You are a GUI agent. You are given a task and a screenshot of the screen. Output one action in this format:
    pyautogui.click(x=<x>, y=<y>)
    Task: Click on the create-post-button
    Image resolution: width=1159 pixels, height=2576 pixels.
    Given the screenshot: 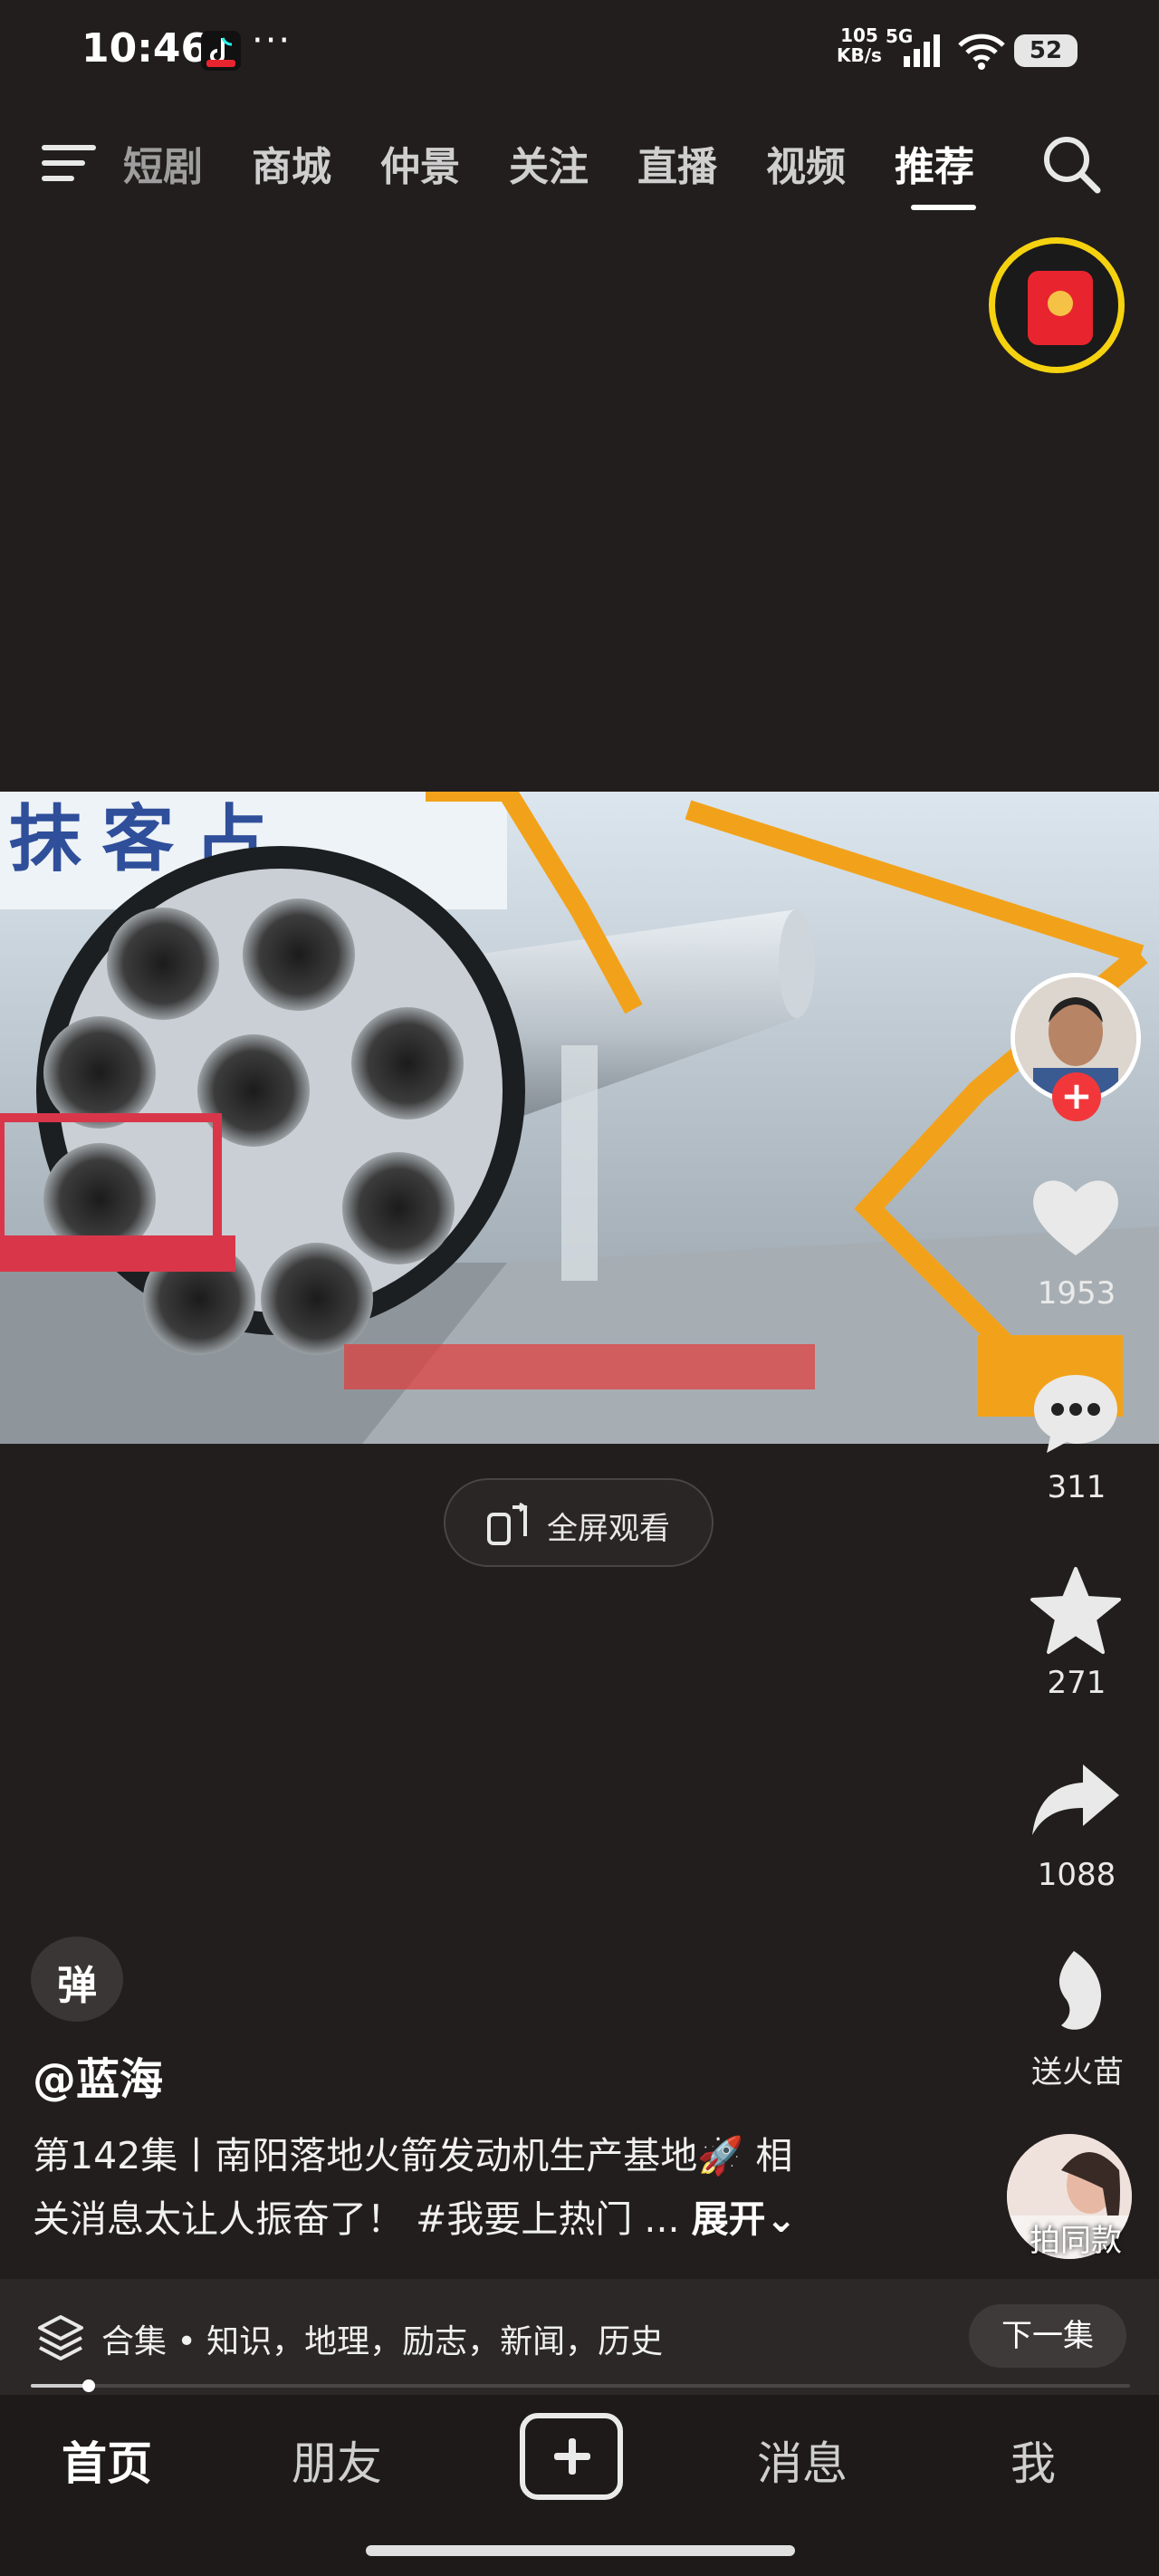 What is the action you would take?
    pyautogui.click(x=572, y=2456)
    